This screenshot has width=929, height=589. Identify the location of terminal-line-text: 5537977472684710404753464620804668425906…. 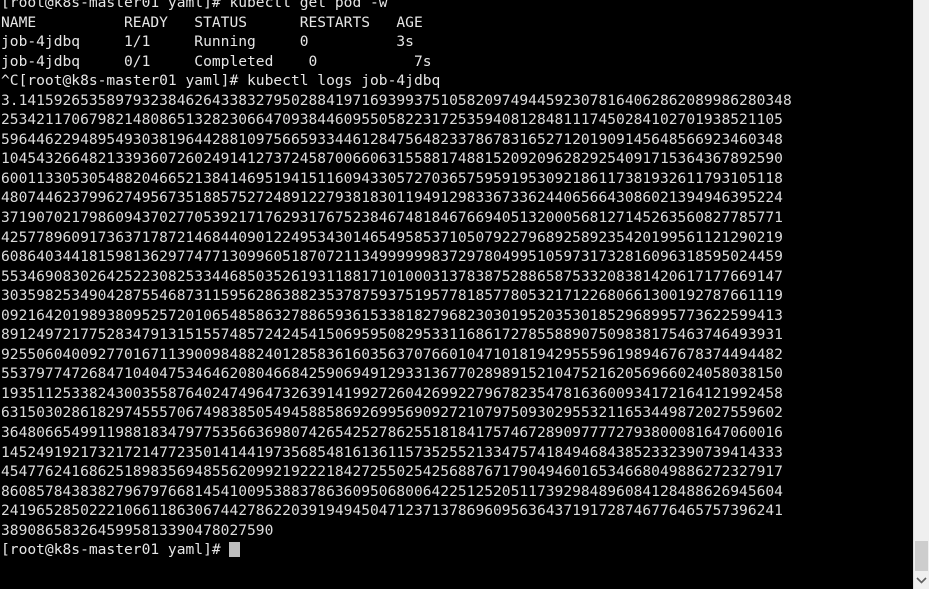
(392, 374).